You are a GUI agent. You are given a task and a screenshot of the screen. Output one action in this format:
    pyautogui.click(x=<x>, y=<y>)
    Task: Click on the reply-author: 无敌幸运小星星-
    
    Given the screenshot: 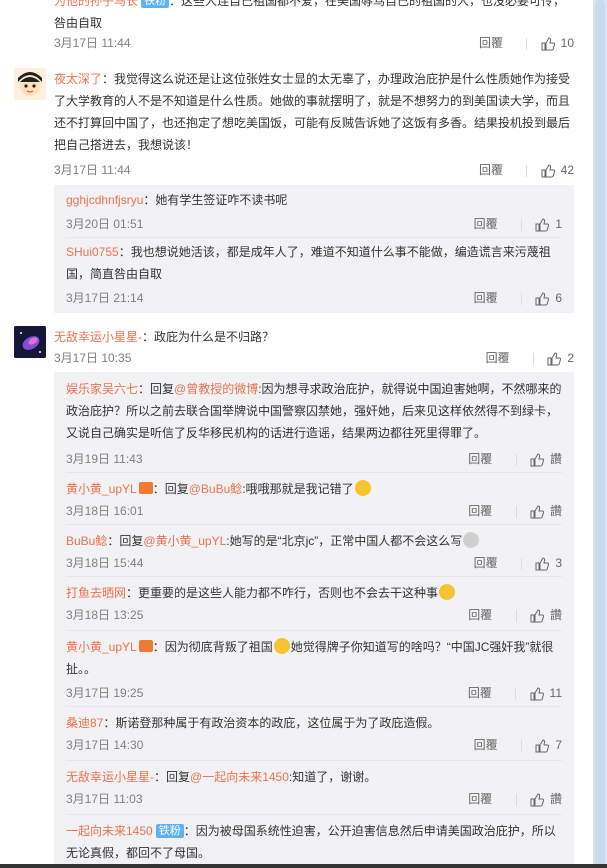 What is the action you would take?
    pyautogui.click(x=110, y=777)
    